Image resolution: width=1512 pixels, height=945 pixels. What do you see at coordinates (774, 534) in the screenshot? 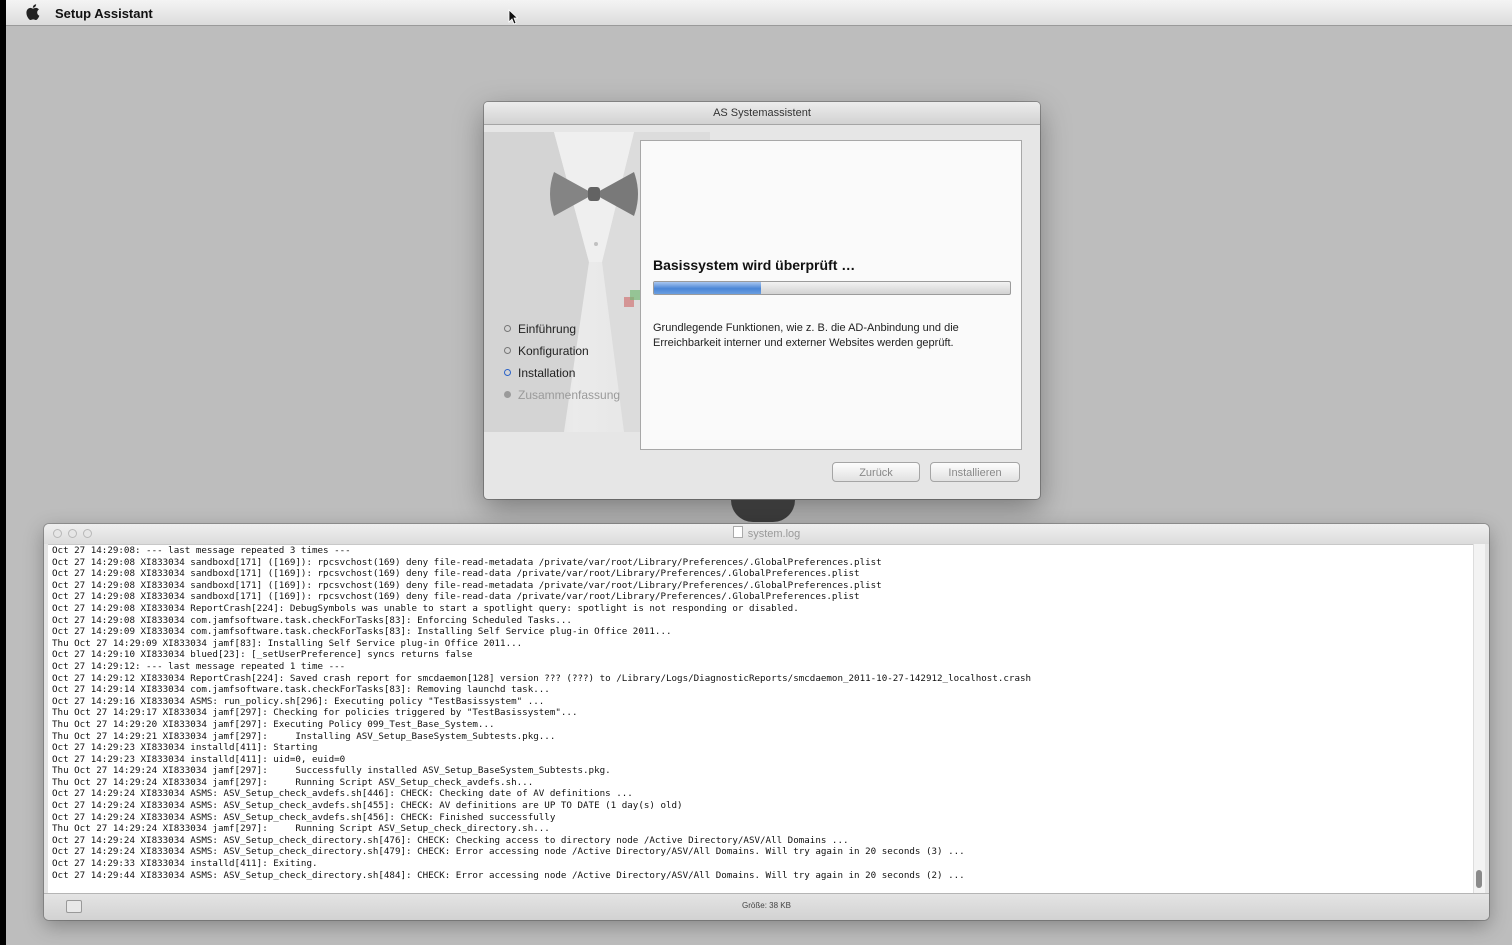
I see `log-filename: system.log` at bounding box center [774, 534].